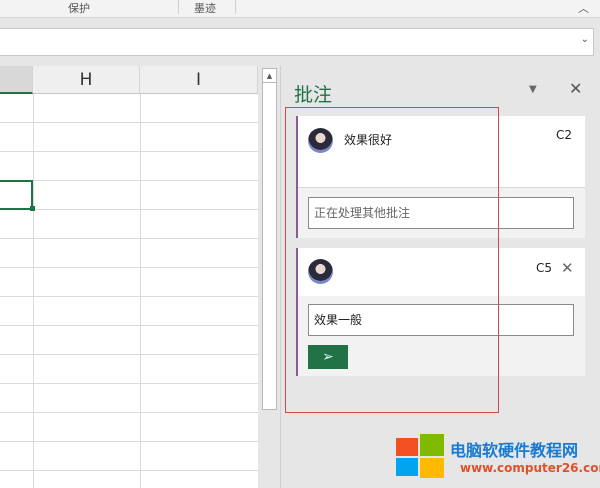  What do you see at coordinates (421, 456) in the screenshot?
I see `watermark-logo` at bounding box center [421, 456].